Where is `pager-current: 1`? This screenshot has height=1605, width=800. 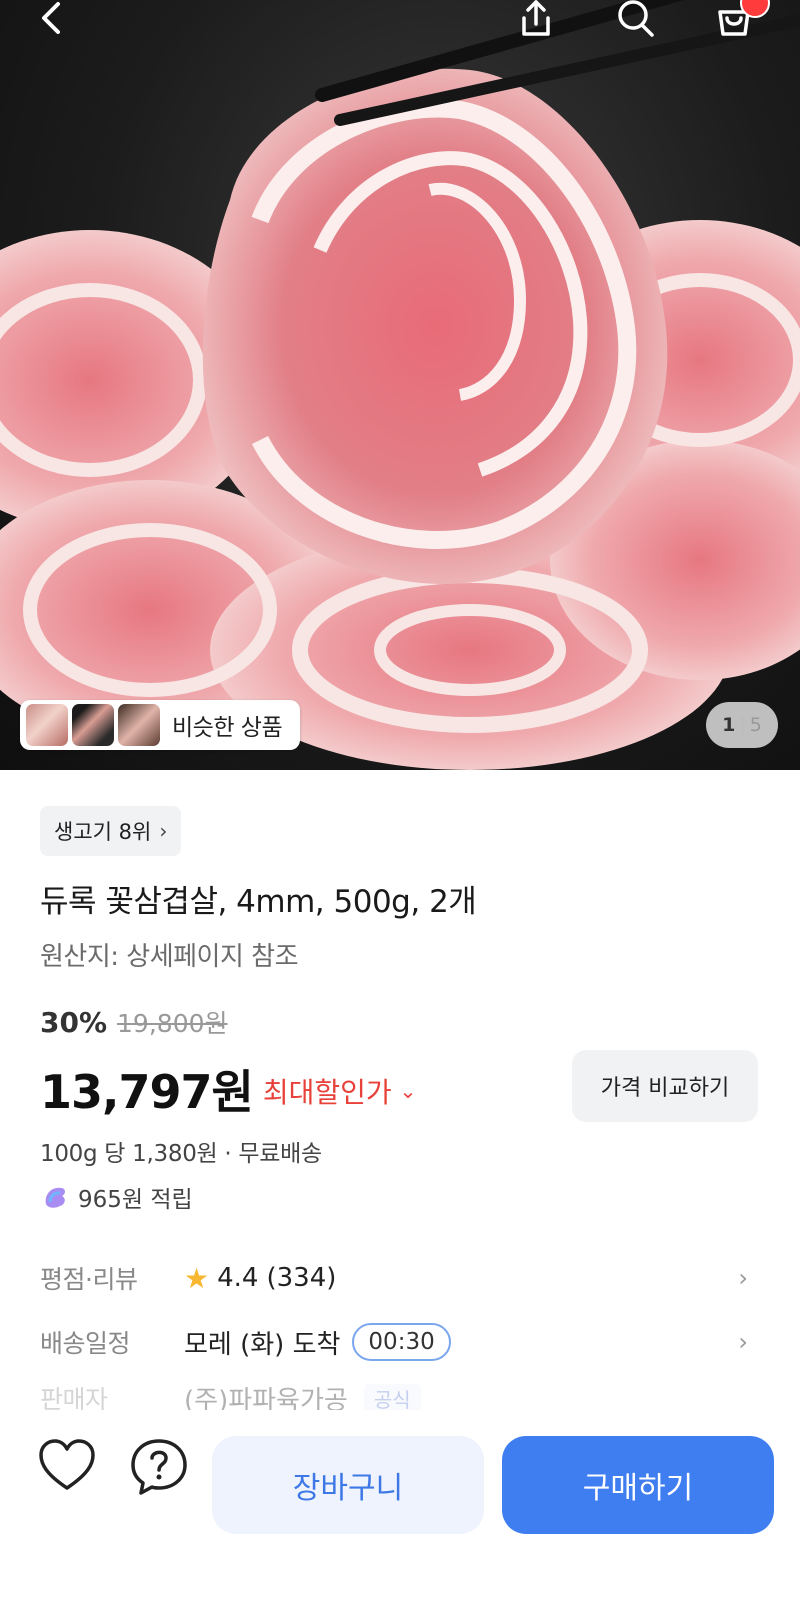 pager-current: 1 is located at coordinates (729, 725).